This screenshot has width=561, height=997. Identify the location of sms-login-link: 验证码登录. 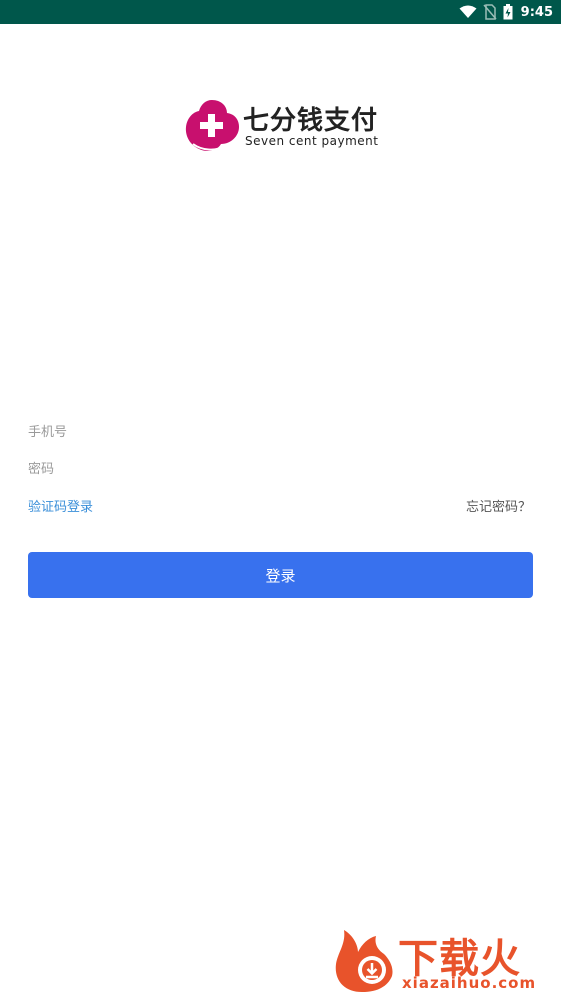
(60, 505).